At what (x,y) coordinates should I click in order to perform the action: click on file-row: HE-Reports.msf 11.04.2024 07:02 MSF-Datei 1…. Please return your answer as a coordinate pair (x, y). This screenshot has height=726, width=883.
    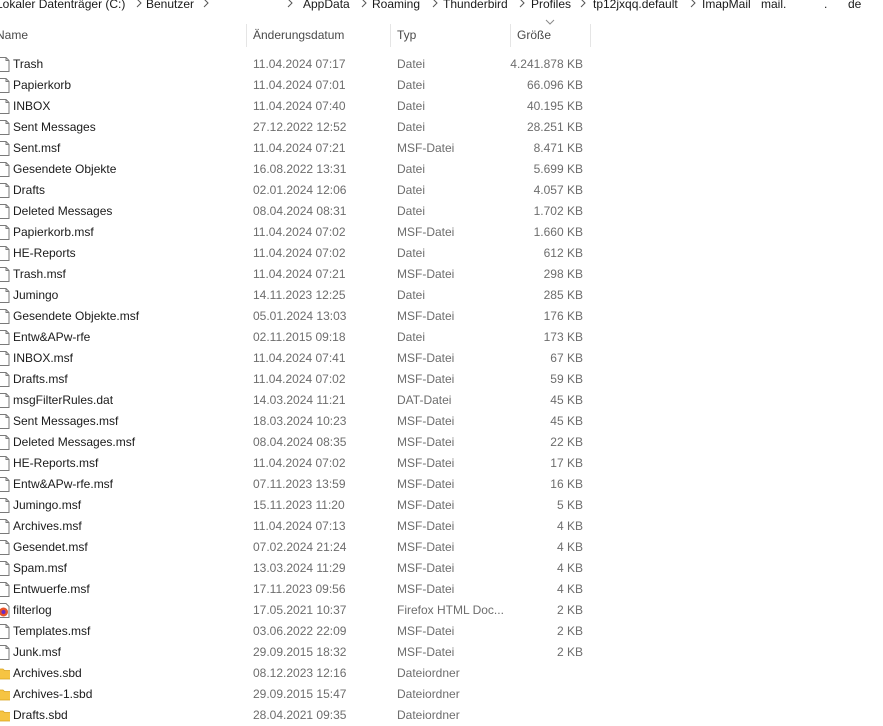
    Looking at the image, I should click on (441, 463).